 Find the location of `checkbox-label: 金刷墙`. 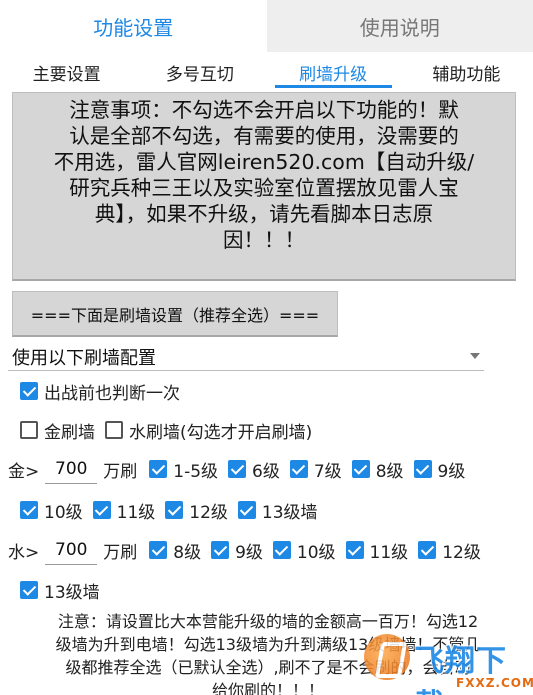

checkbox-label: 金刷墙 is located at coordinates (69, 432).